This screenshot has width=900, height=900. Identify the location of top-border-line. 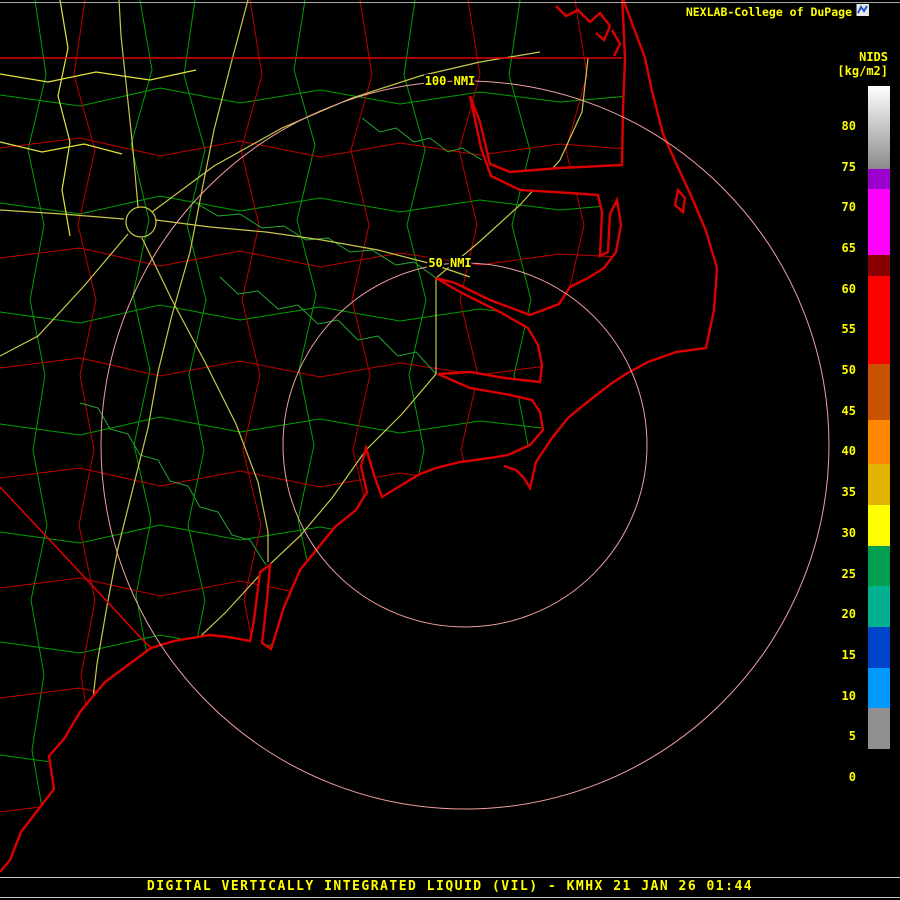
(450, 2).